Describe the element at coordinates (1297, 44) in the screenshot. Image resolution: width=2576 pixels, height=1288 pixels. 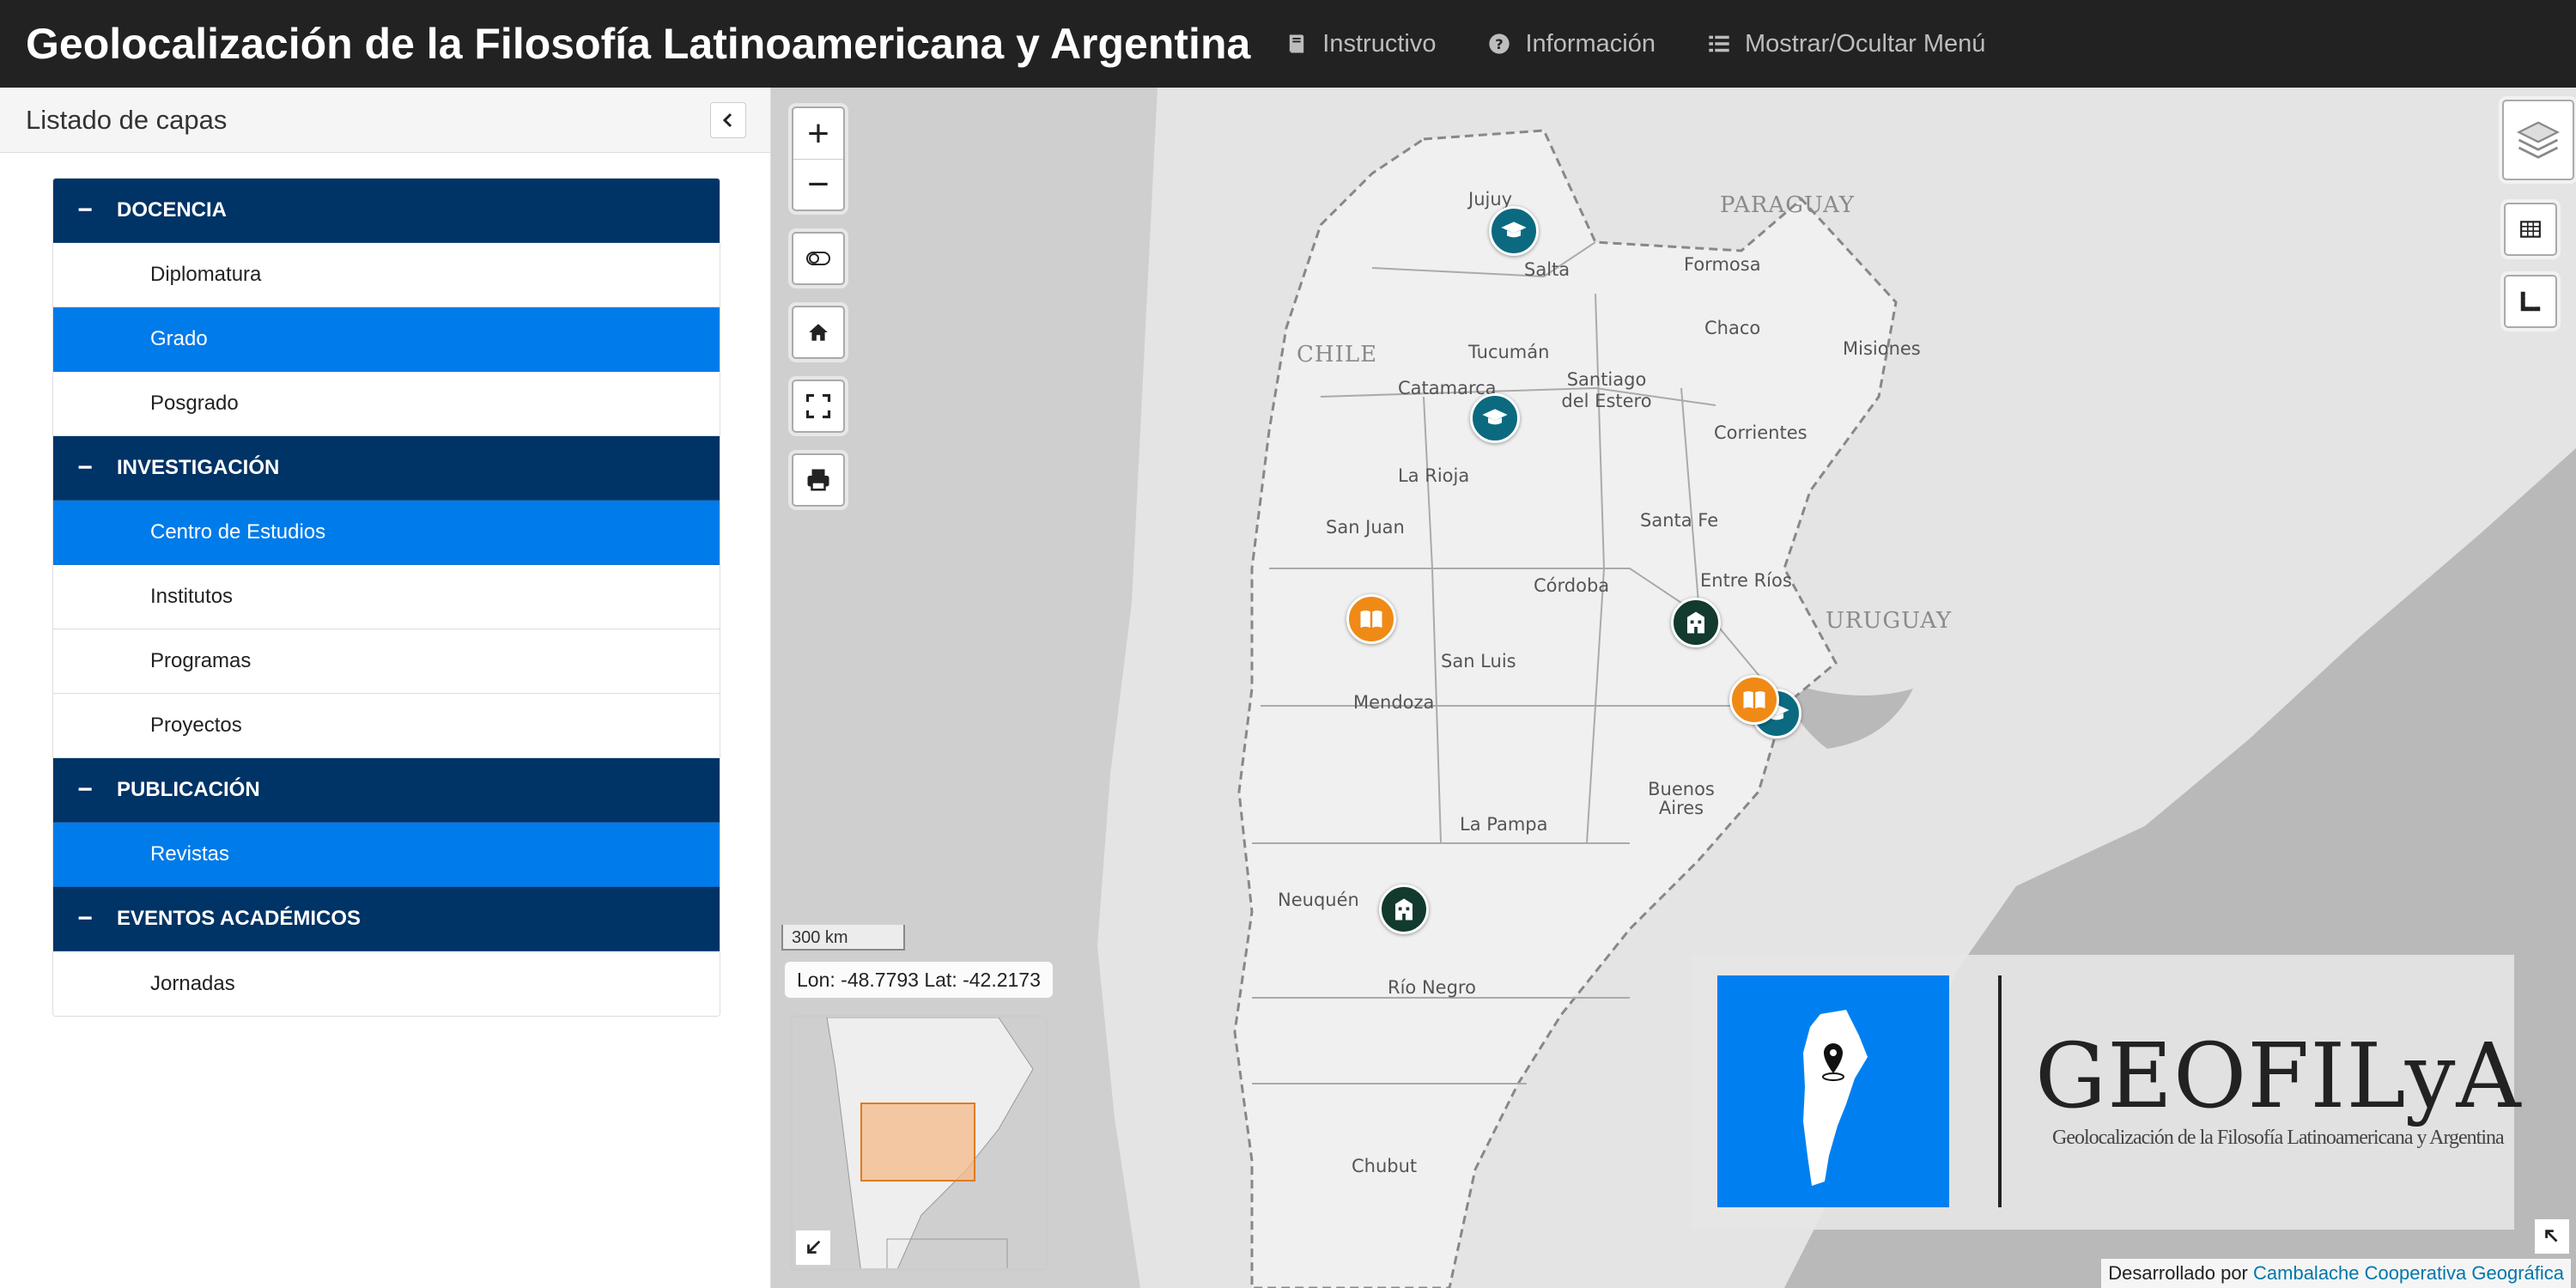
I see `book-icon` at that location.